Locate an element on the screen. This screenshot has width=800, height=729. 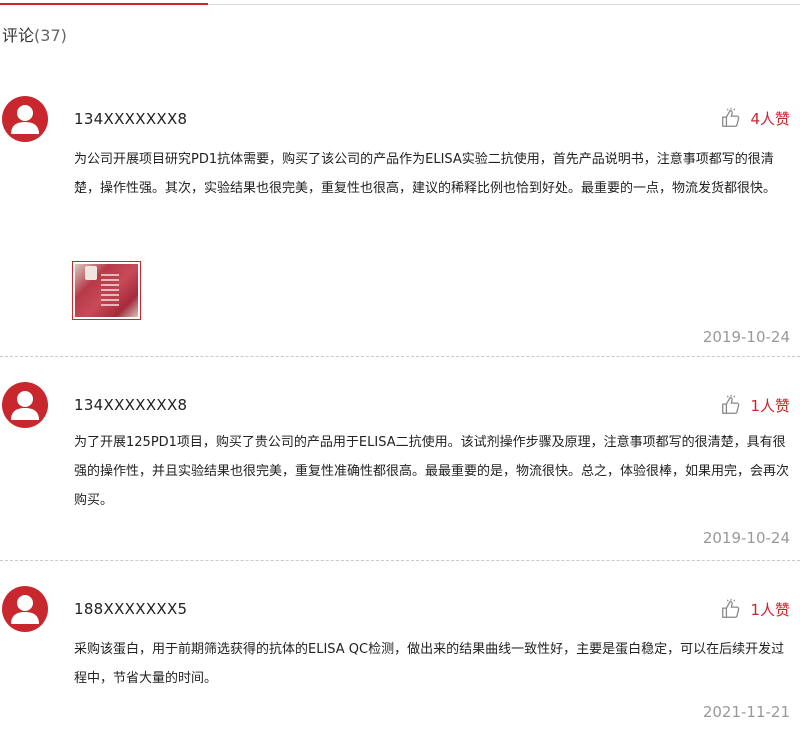
review-image-thumbnail is located at coordinates (106, 290).